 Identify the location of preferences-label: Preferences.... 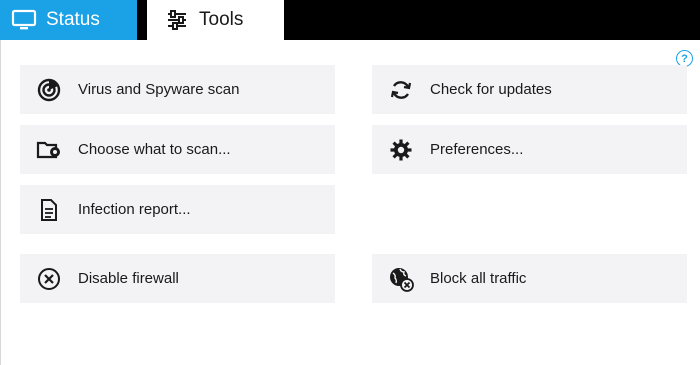
(477, 149).